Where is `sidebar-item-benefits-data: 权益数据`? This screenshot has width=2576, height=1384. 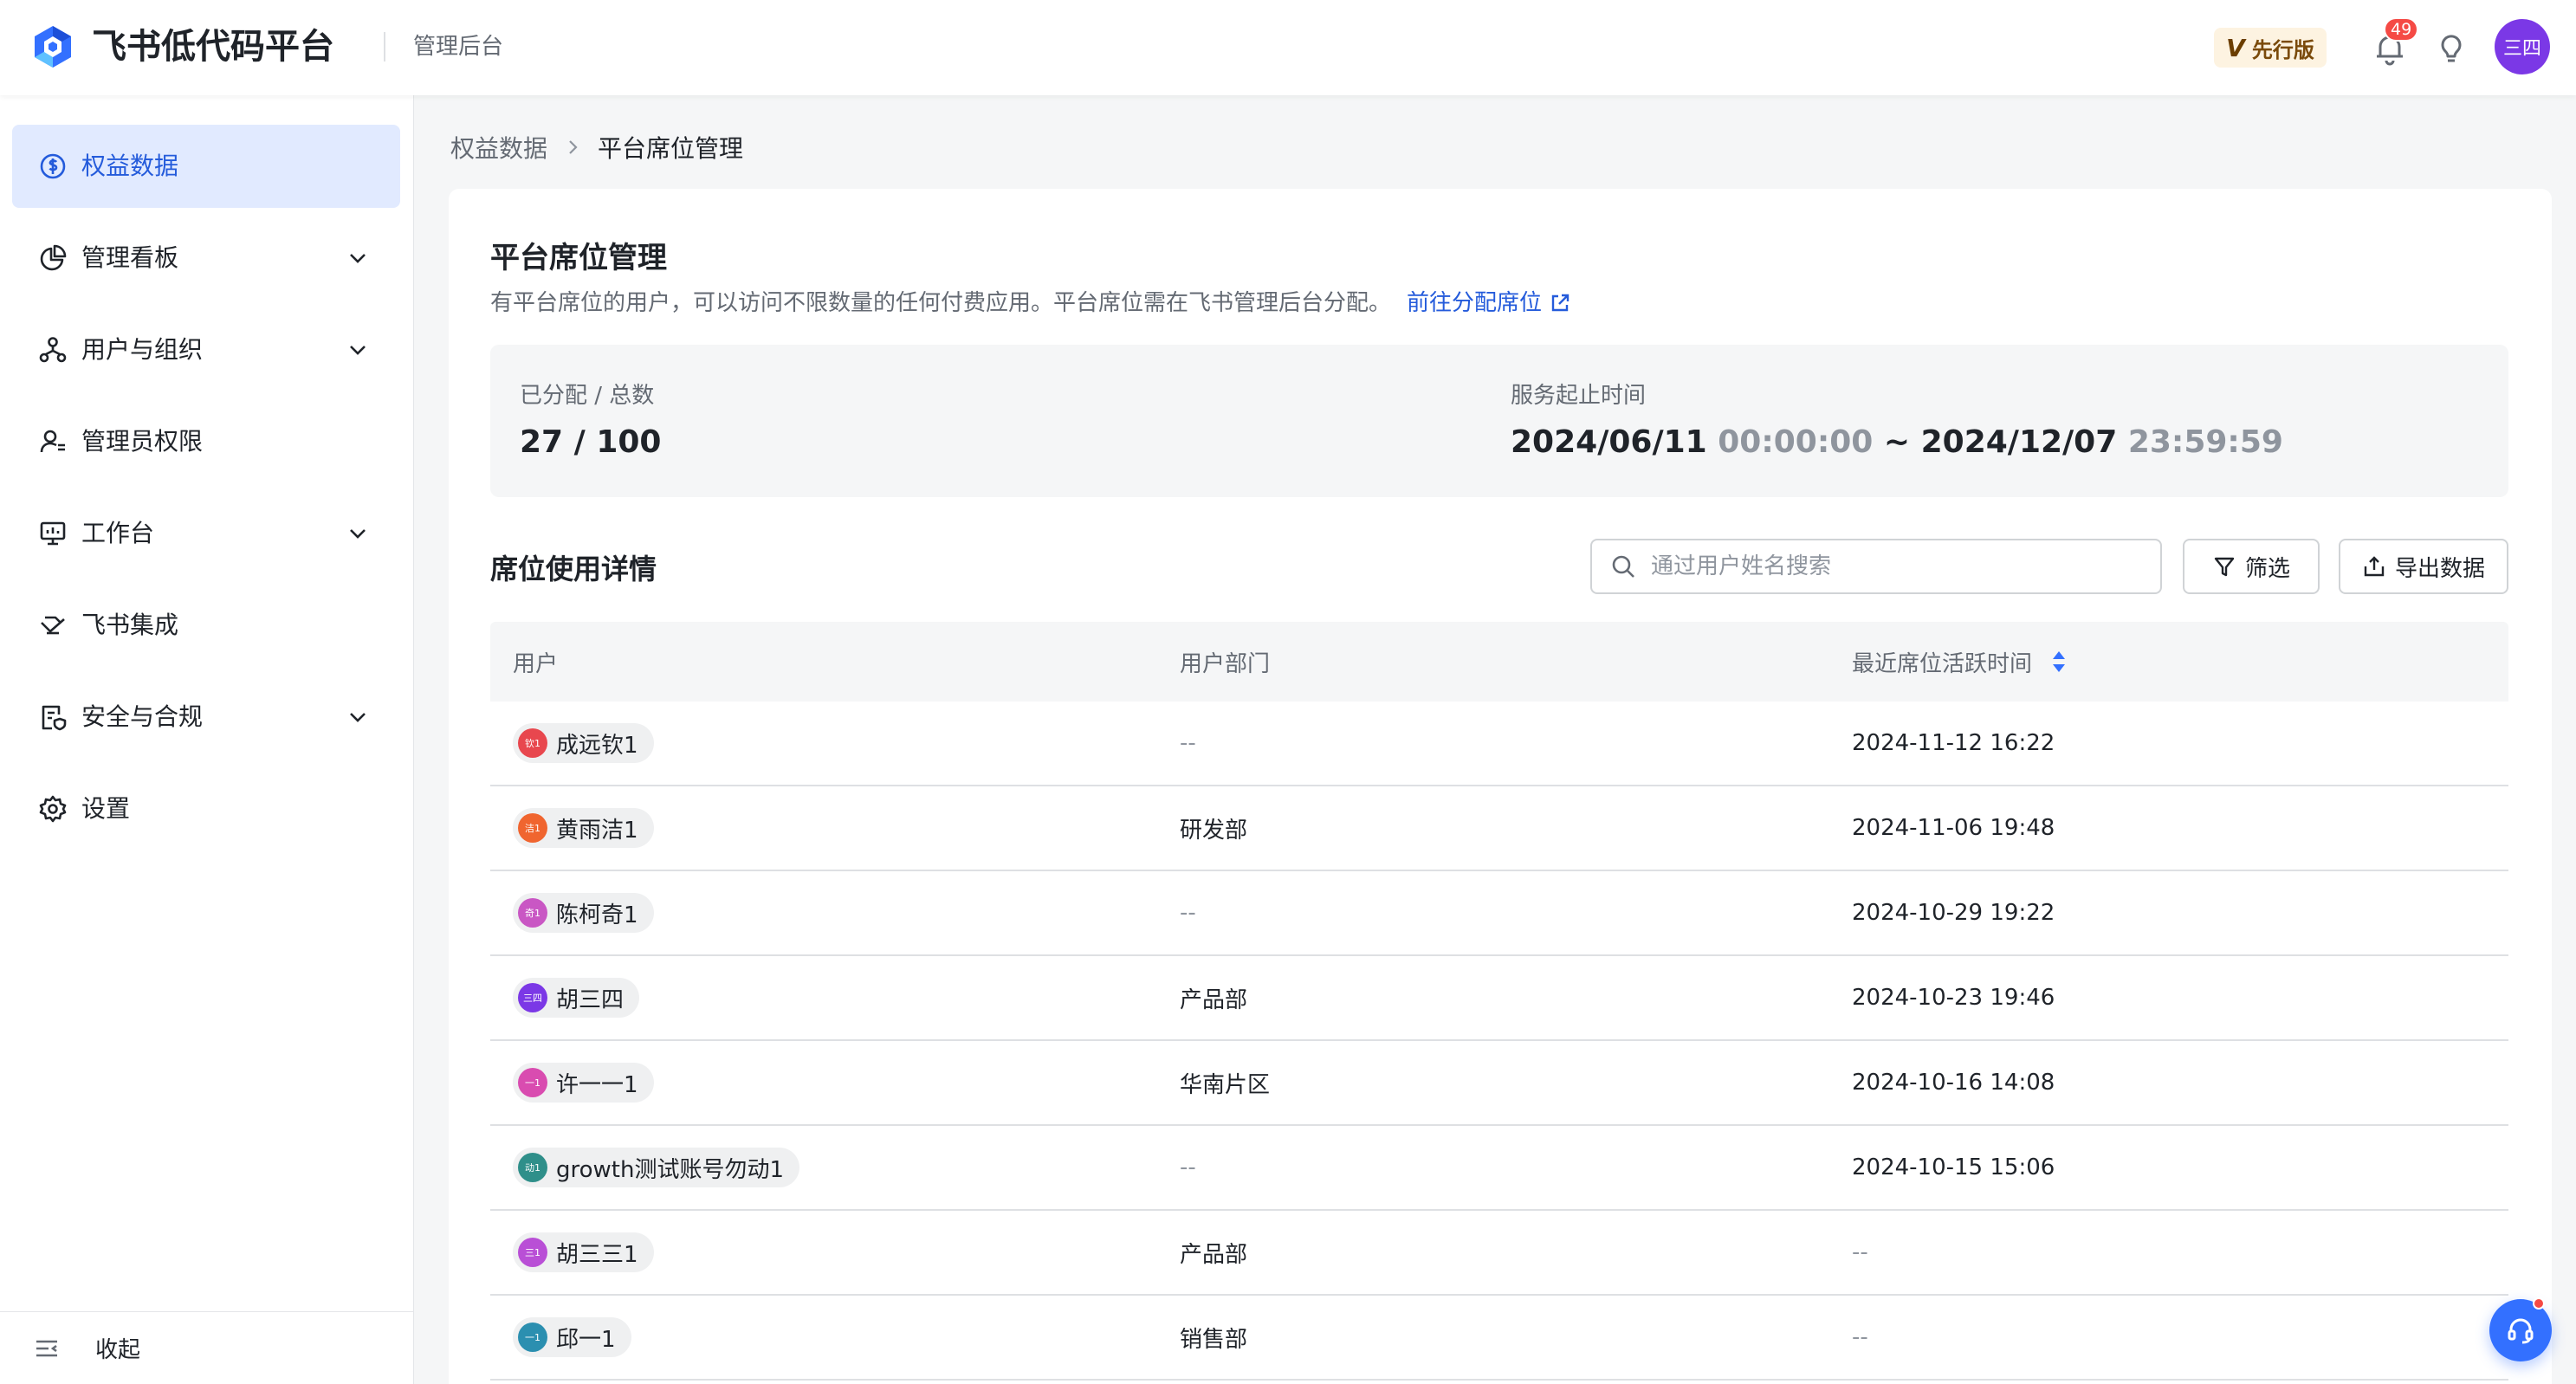 sidebar-item-benefits-data: 权益数据 is located at coordinates (206, 166).